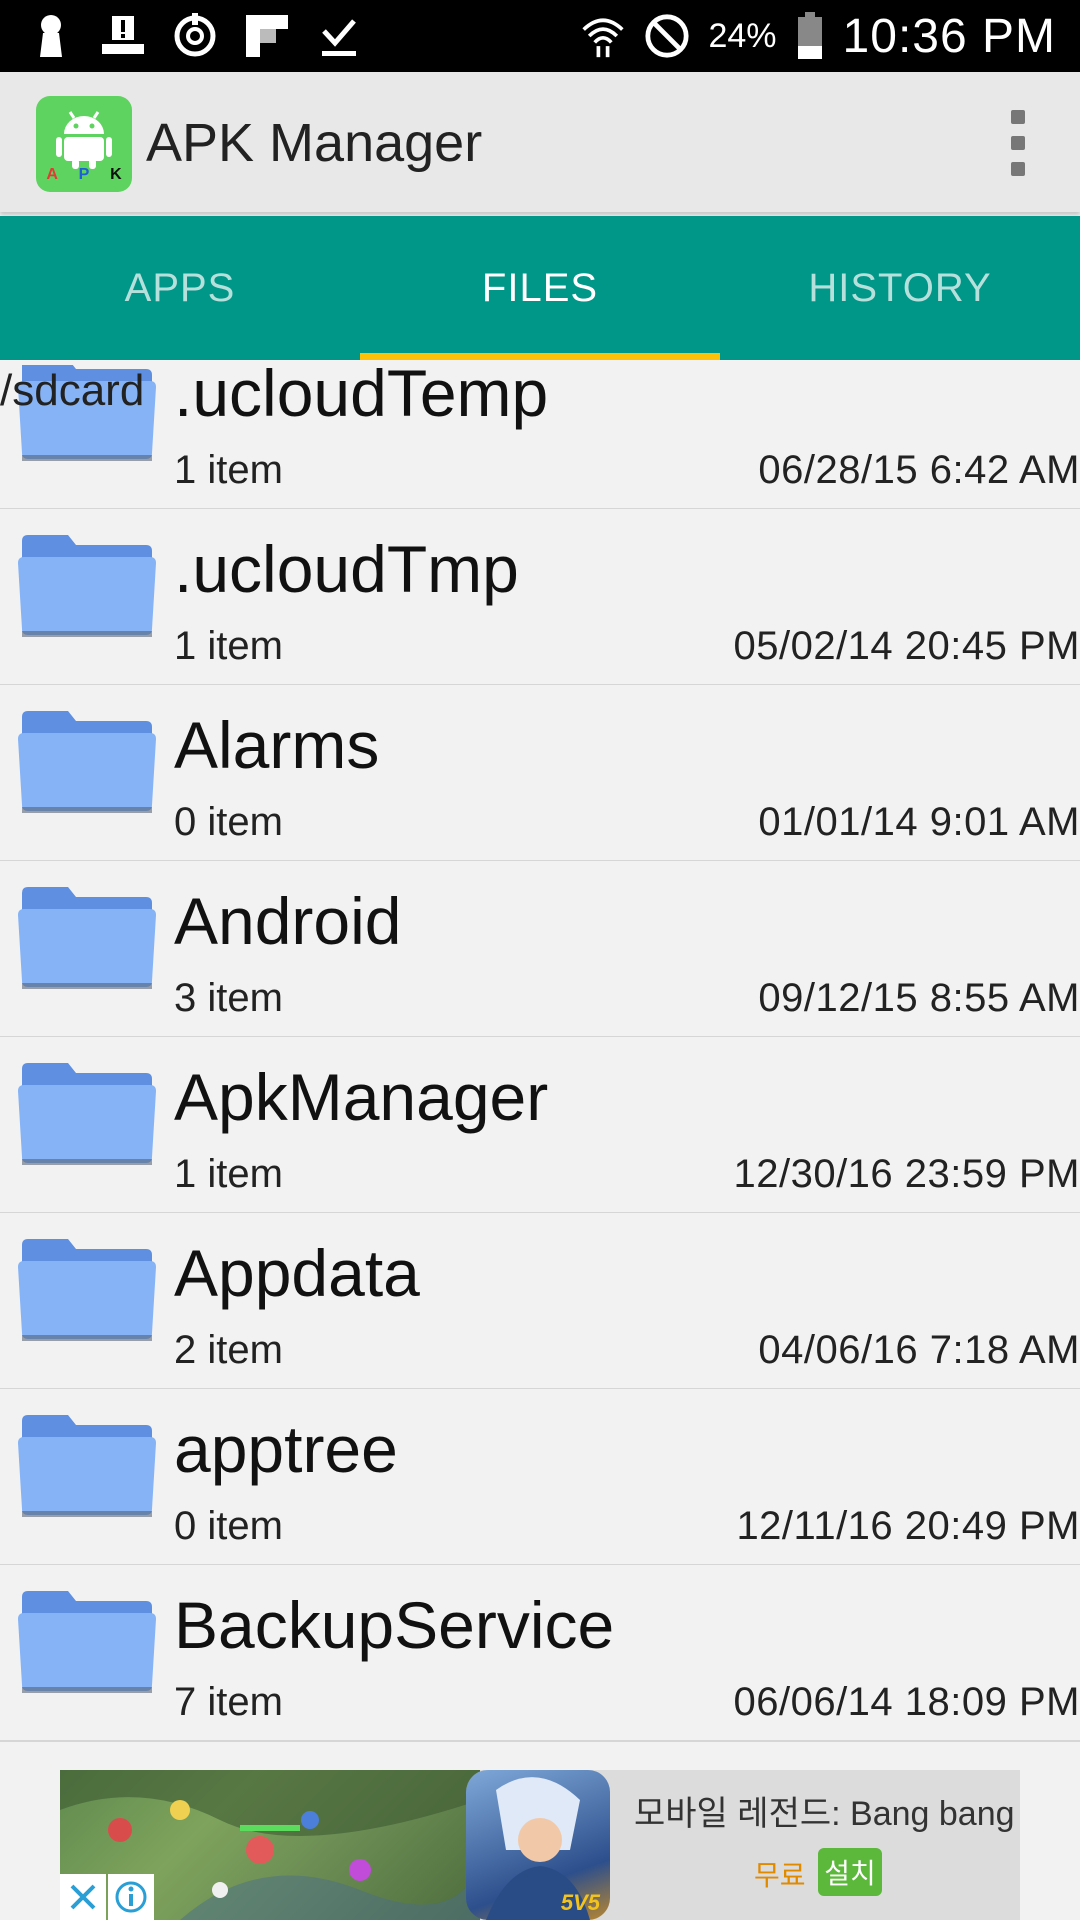  I want to click on file-item-count: 7 item, so click(228, 1702).